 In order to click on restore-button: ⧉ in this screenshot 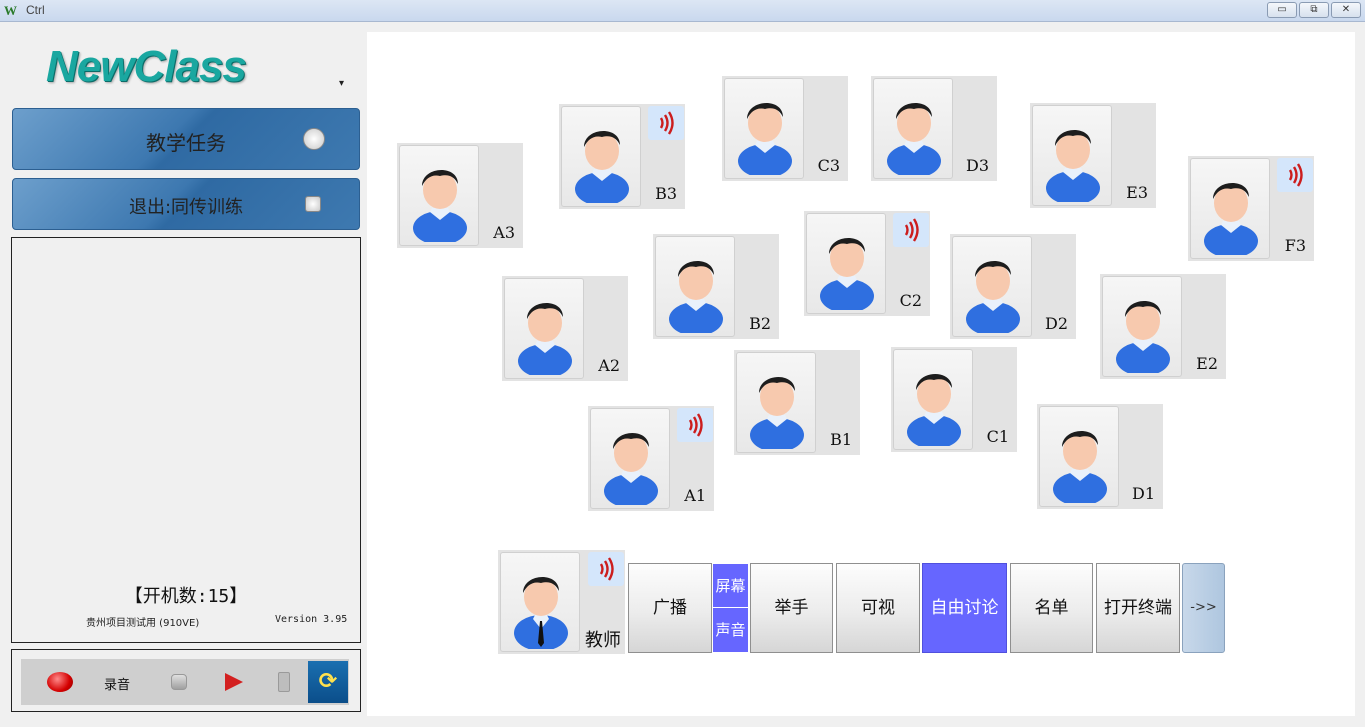, I will do `click(1314, 10)`.